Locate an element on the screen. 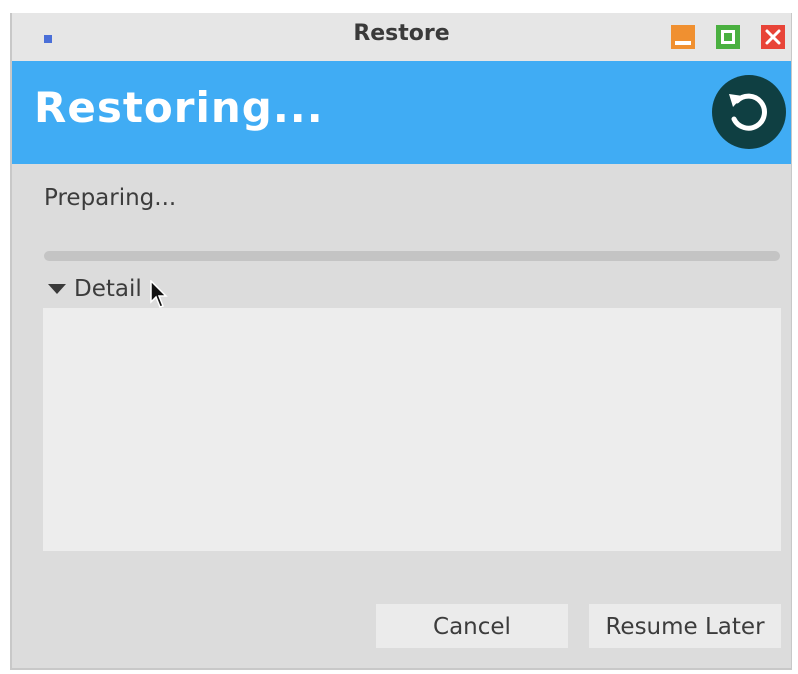 The height and width of the screenshot is (674, 798). mouse-pointer-icon is located at coordinates (159, 294).